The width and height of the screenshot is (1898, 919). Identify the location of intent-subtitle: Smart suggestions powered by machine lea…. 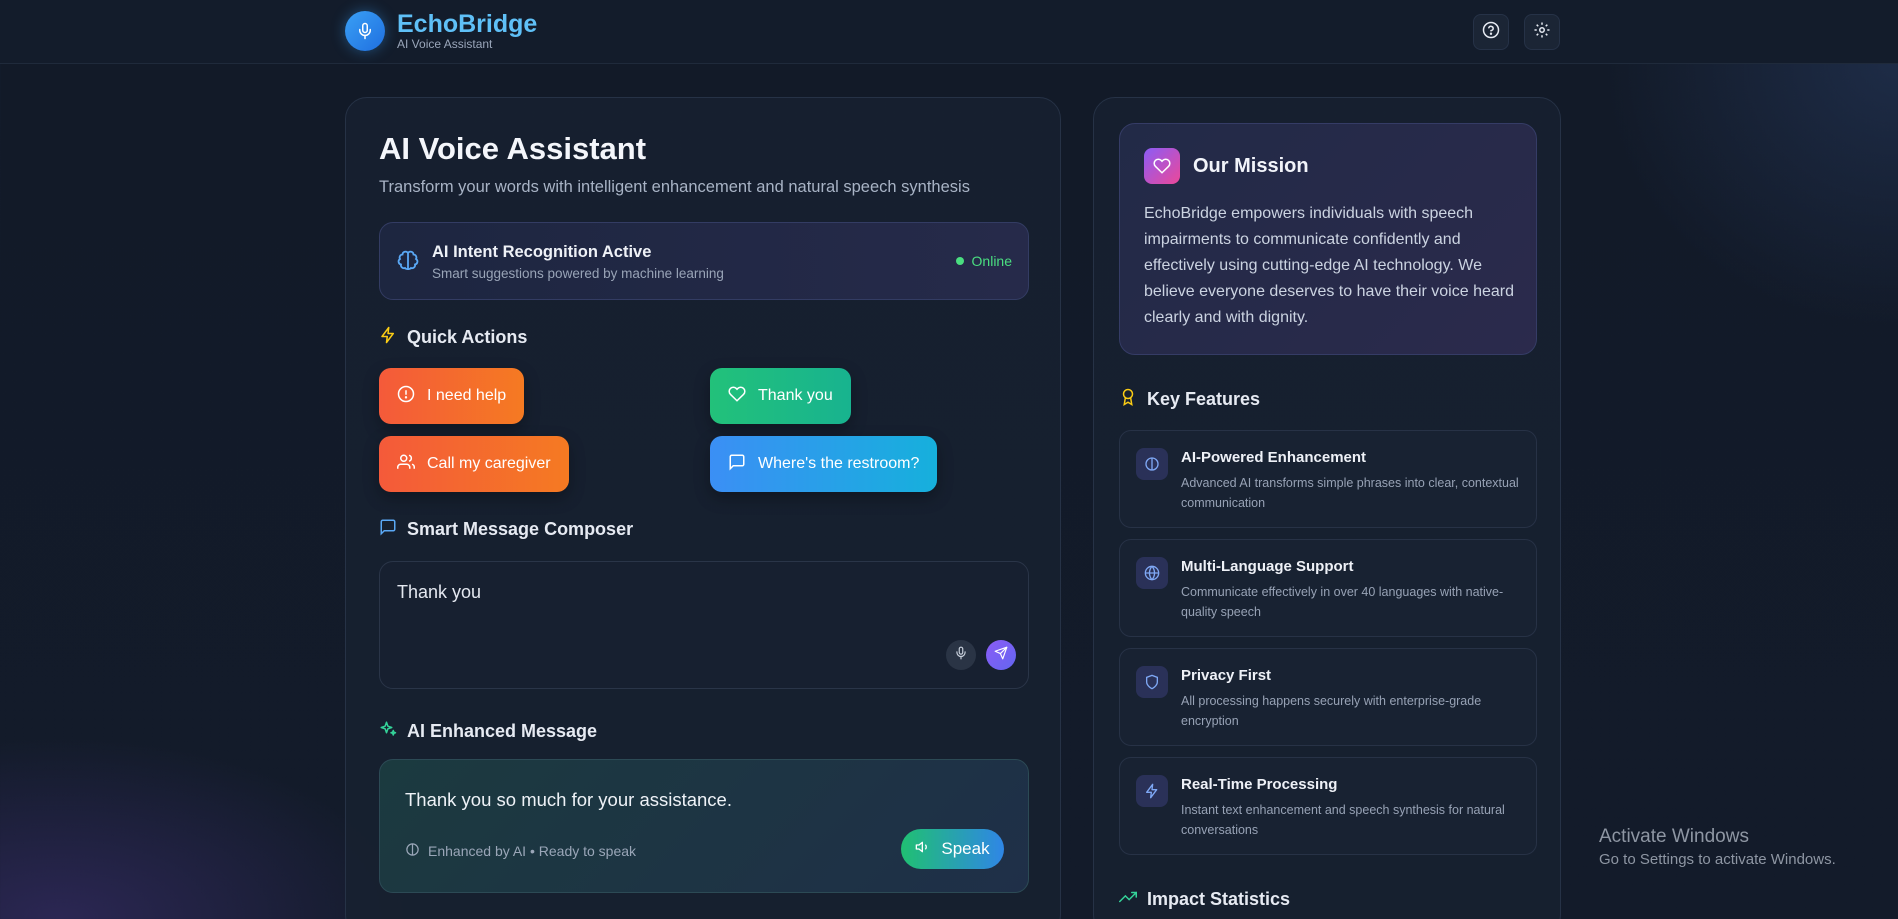
(578, 273).